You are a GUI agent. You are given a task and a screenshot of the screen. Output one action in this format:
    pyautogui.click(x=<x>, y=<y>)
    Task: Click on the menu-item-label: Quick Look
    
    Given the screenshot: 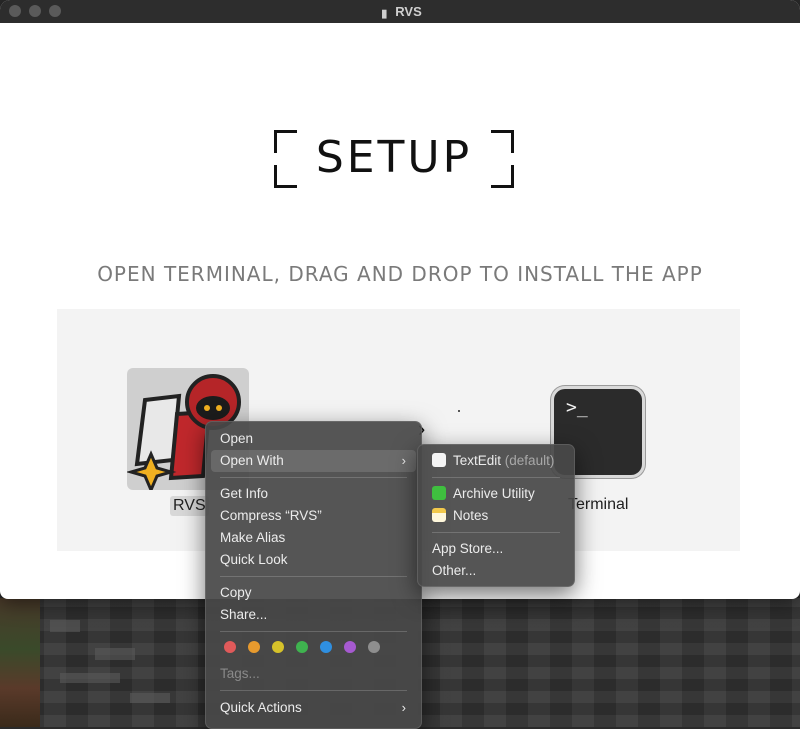 What is the action you would take?
    pyautogui.click(x=254, y=559)
    